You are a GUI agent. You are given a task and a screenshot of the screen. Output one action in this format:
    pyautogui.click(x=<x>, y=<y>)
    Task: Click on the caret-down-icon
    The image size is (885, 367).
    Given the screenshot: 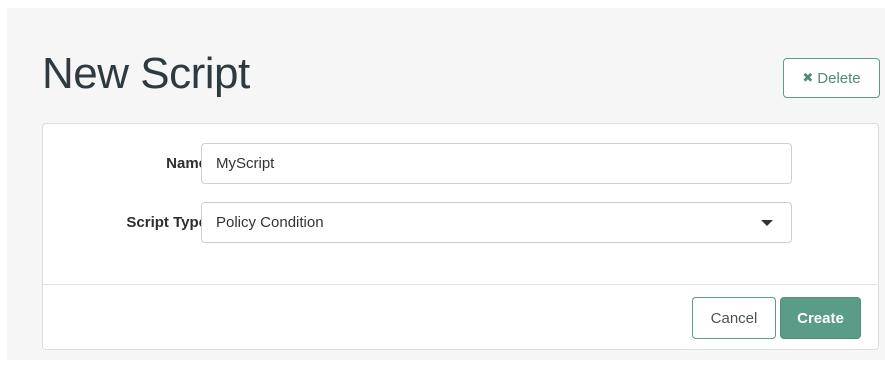 What is the action you would take?
    pyautogui.click(x=767, y=222)
    